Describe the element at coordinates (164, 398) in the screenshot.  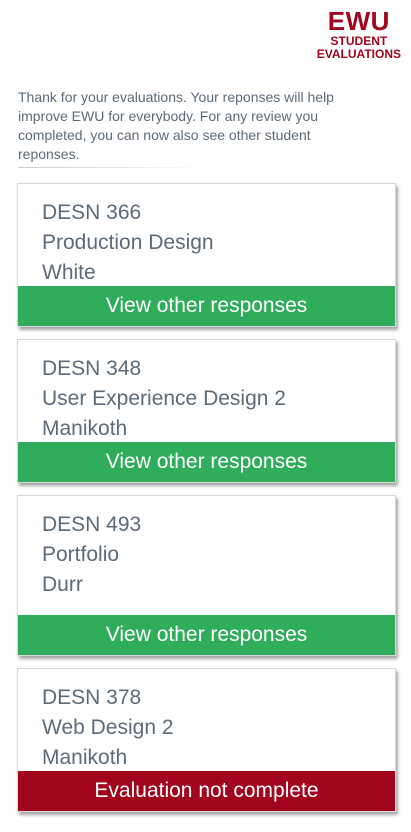
I see `course-title: User Experience Design 2` at that location.